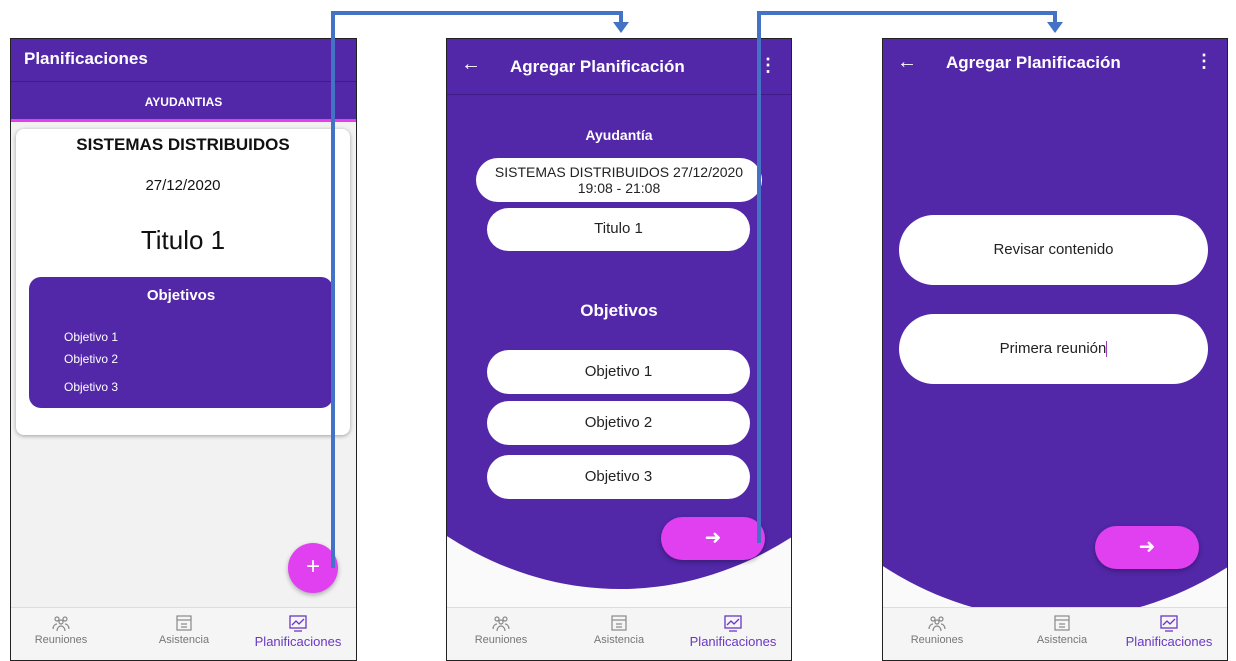 Image resolution: width=1236 pixels, height=661 pixels. I want to click on ayudantia-time: 19:08 - 21:08, so click(619, 188).